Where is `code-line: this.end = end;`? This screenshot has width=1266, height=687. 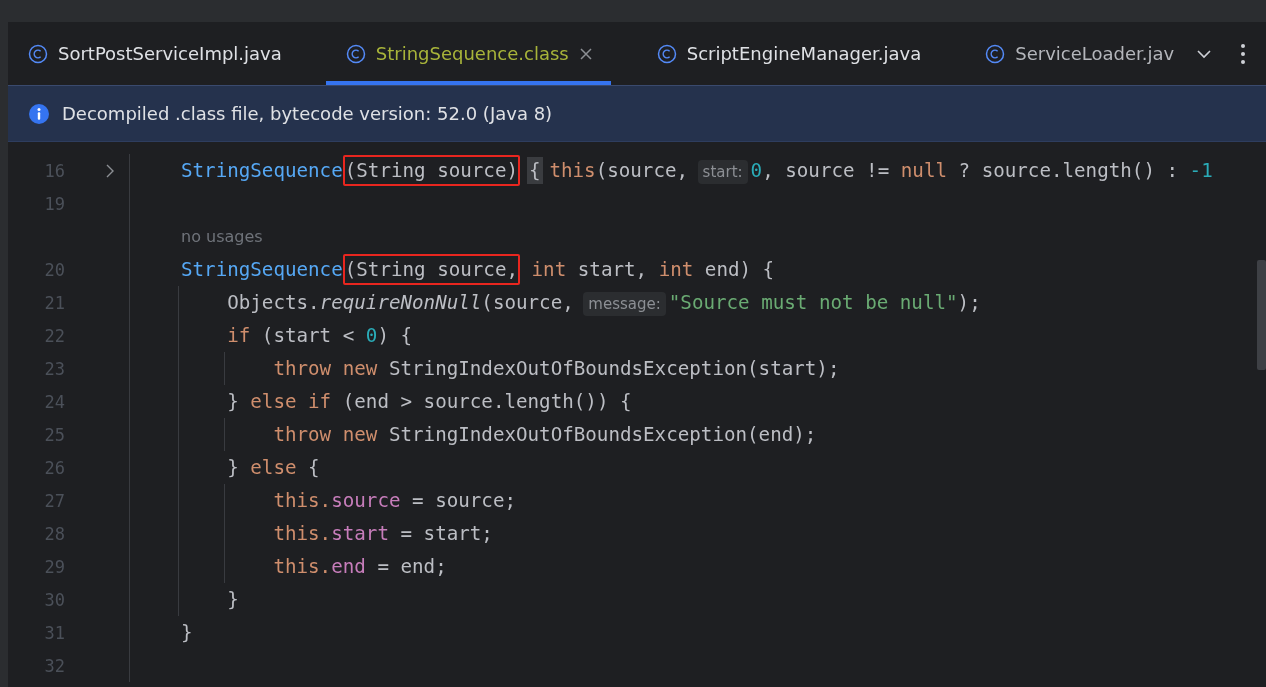
code-line: this.end = end; is located at coordinates (360, 566).